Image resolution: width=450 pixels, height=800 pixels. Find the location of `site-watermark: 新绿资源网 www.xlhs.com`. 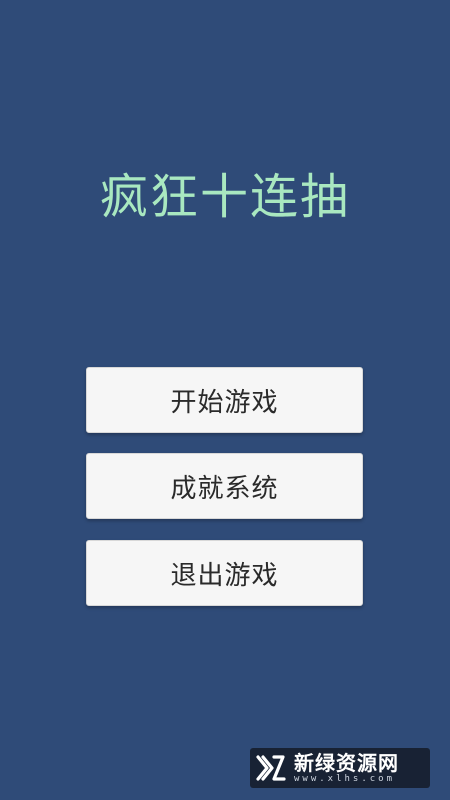

site-watermark: 新绿资源网 www.xlhs.com is located at coordinates (340, 768).